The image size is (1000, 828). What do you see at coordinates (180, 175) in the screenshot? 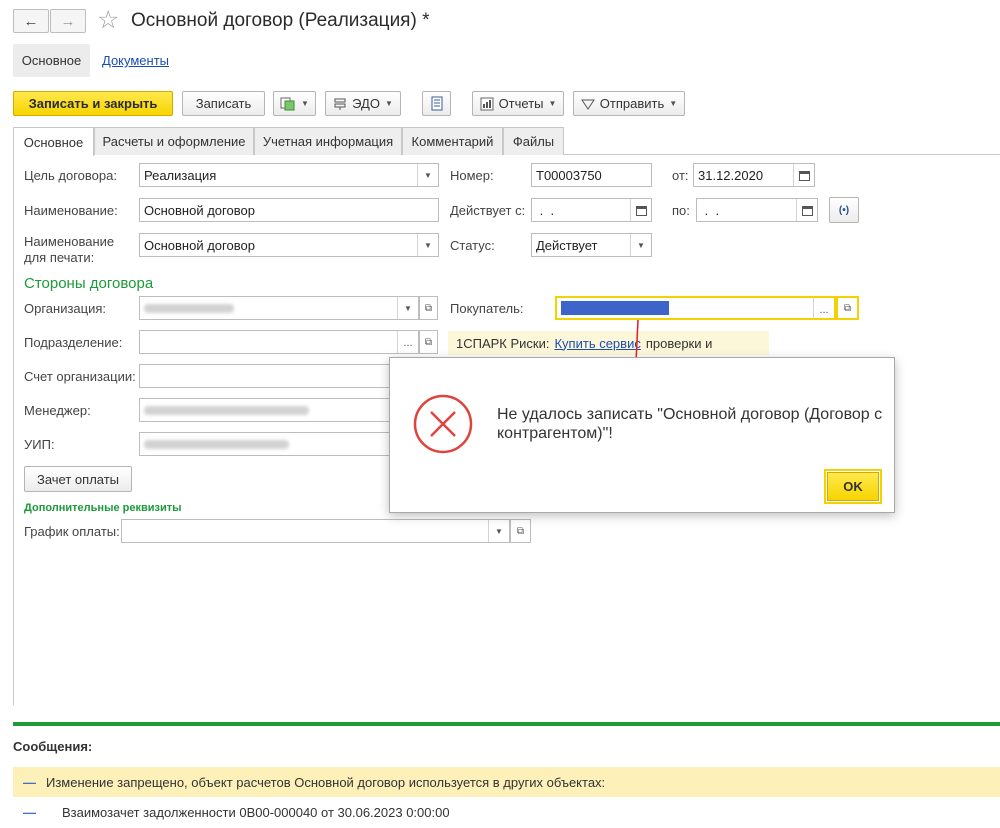
I see `purpose-value: Реализация` at bounding box center [180, 175].